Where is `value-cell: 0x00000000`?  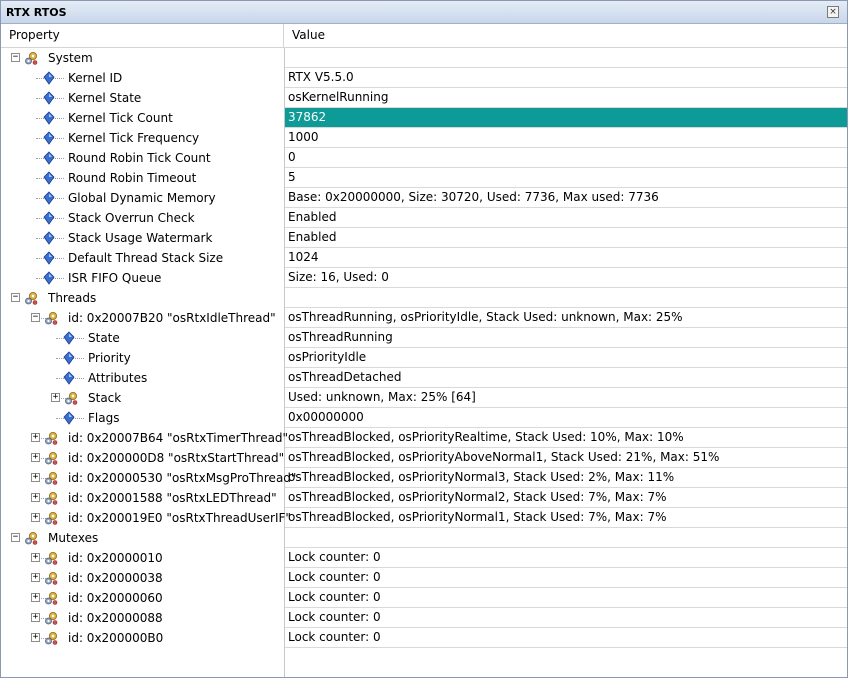
value-cell: 0x00000000 is located at coordinates (566, 418).